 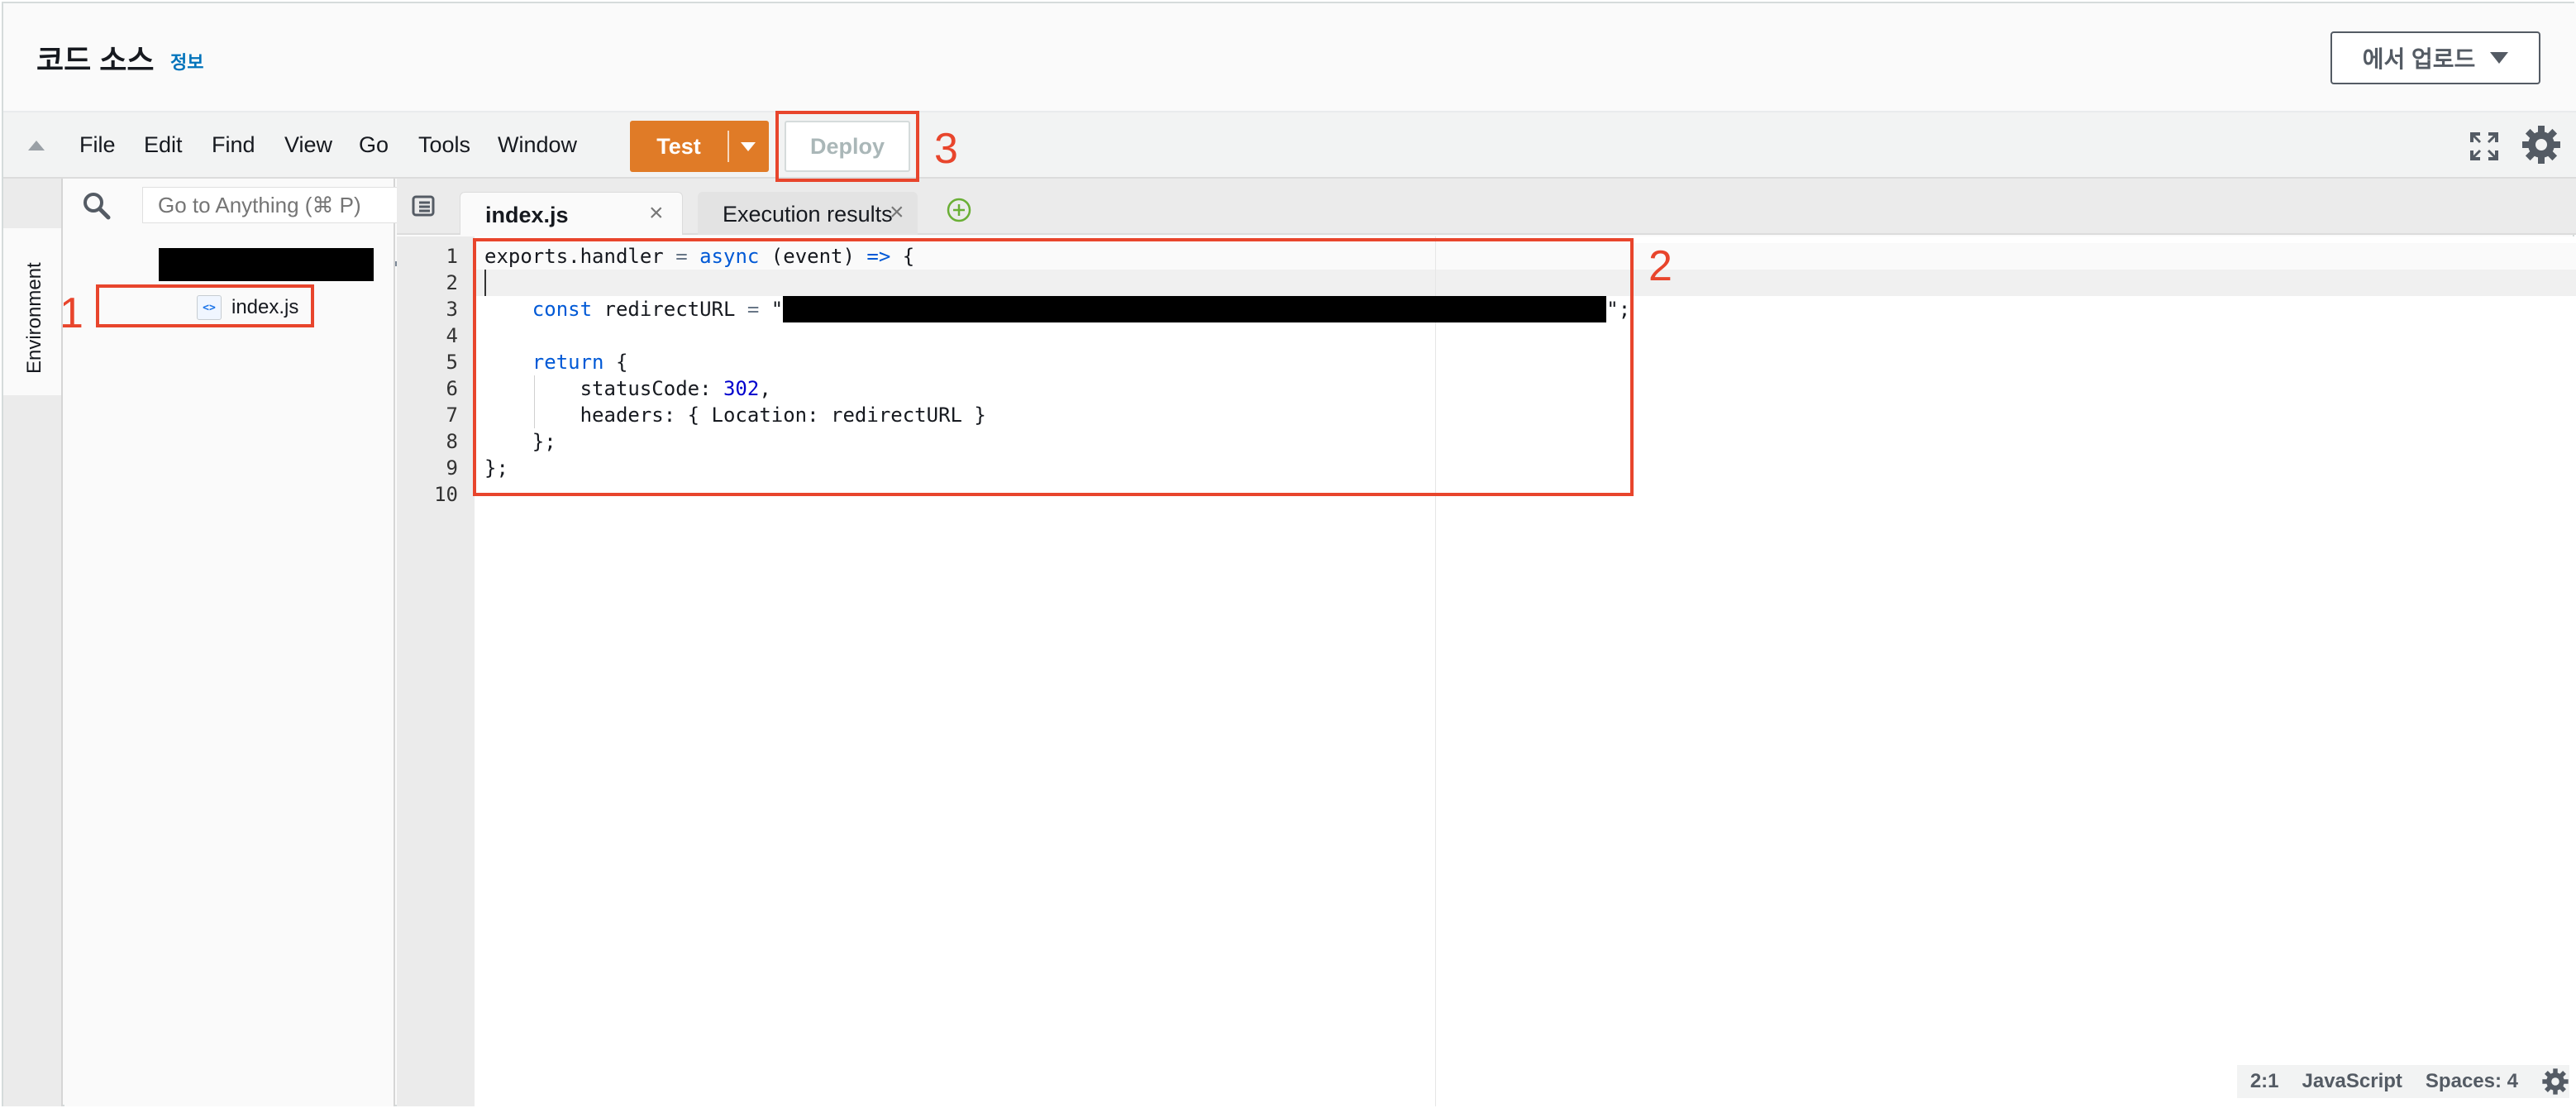 I want to click on add-tab-icon, so click(x=959, y=210).